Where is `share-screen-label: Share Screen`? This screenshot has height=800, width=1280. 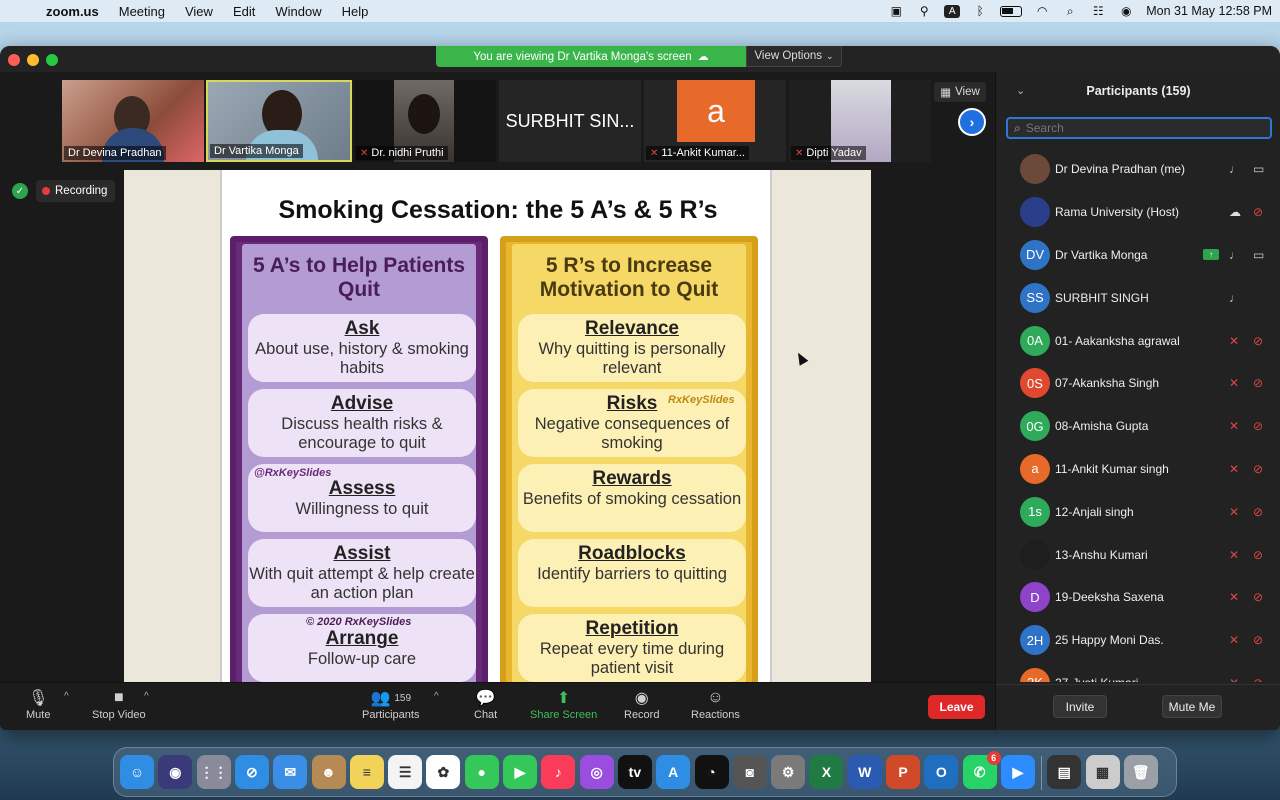
share-screen-label: Share Screen is located at coordinates (564, 715).